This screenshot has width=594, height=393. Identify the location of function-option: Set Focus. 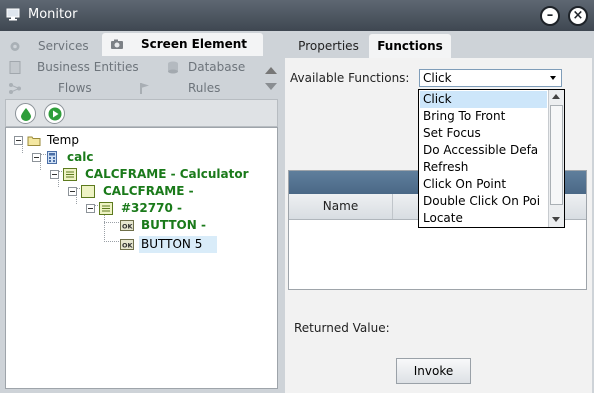
(483, 133).